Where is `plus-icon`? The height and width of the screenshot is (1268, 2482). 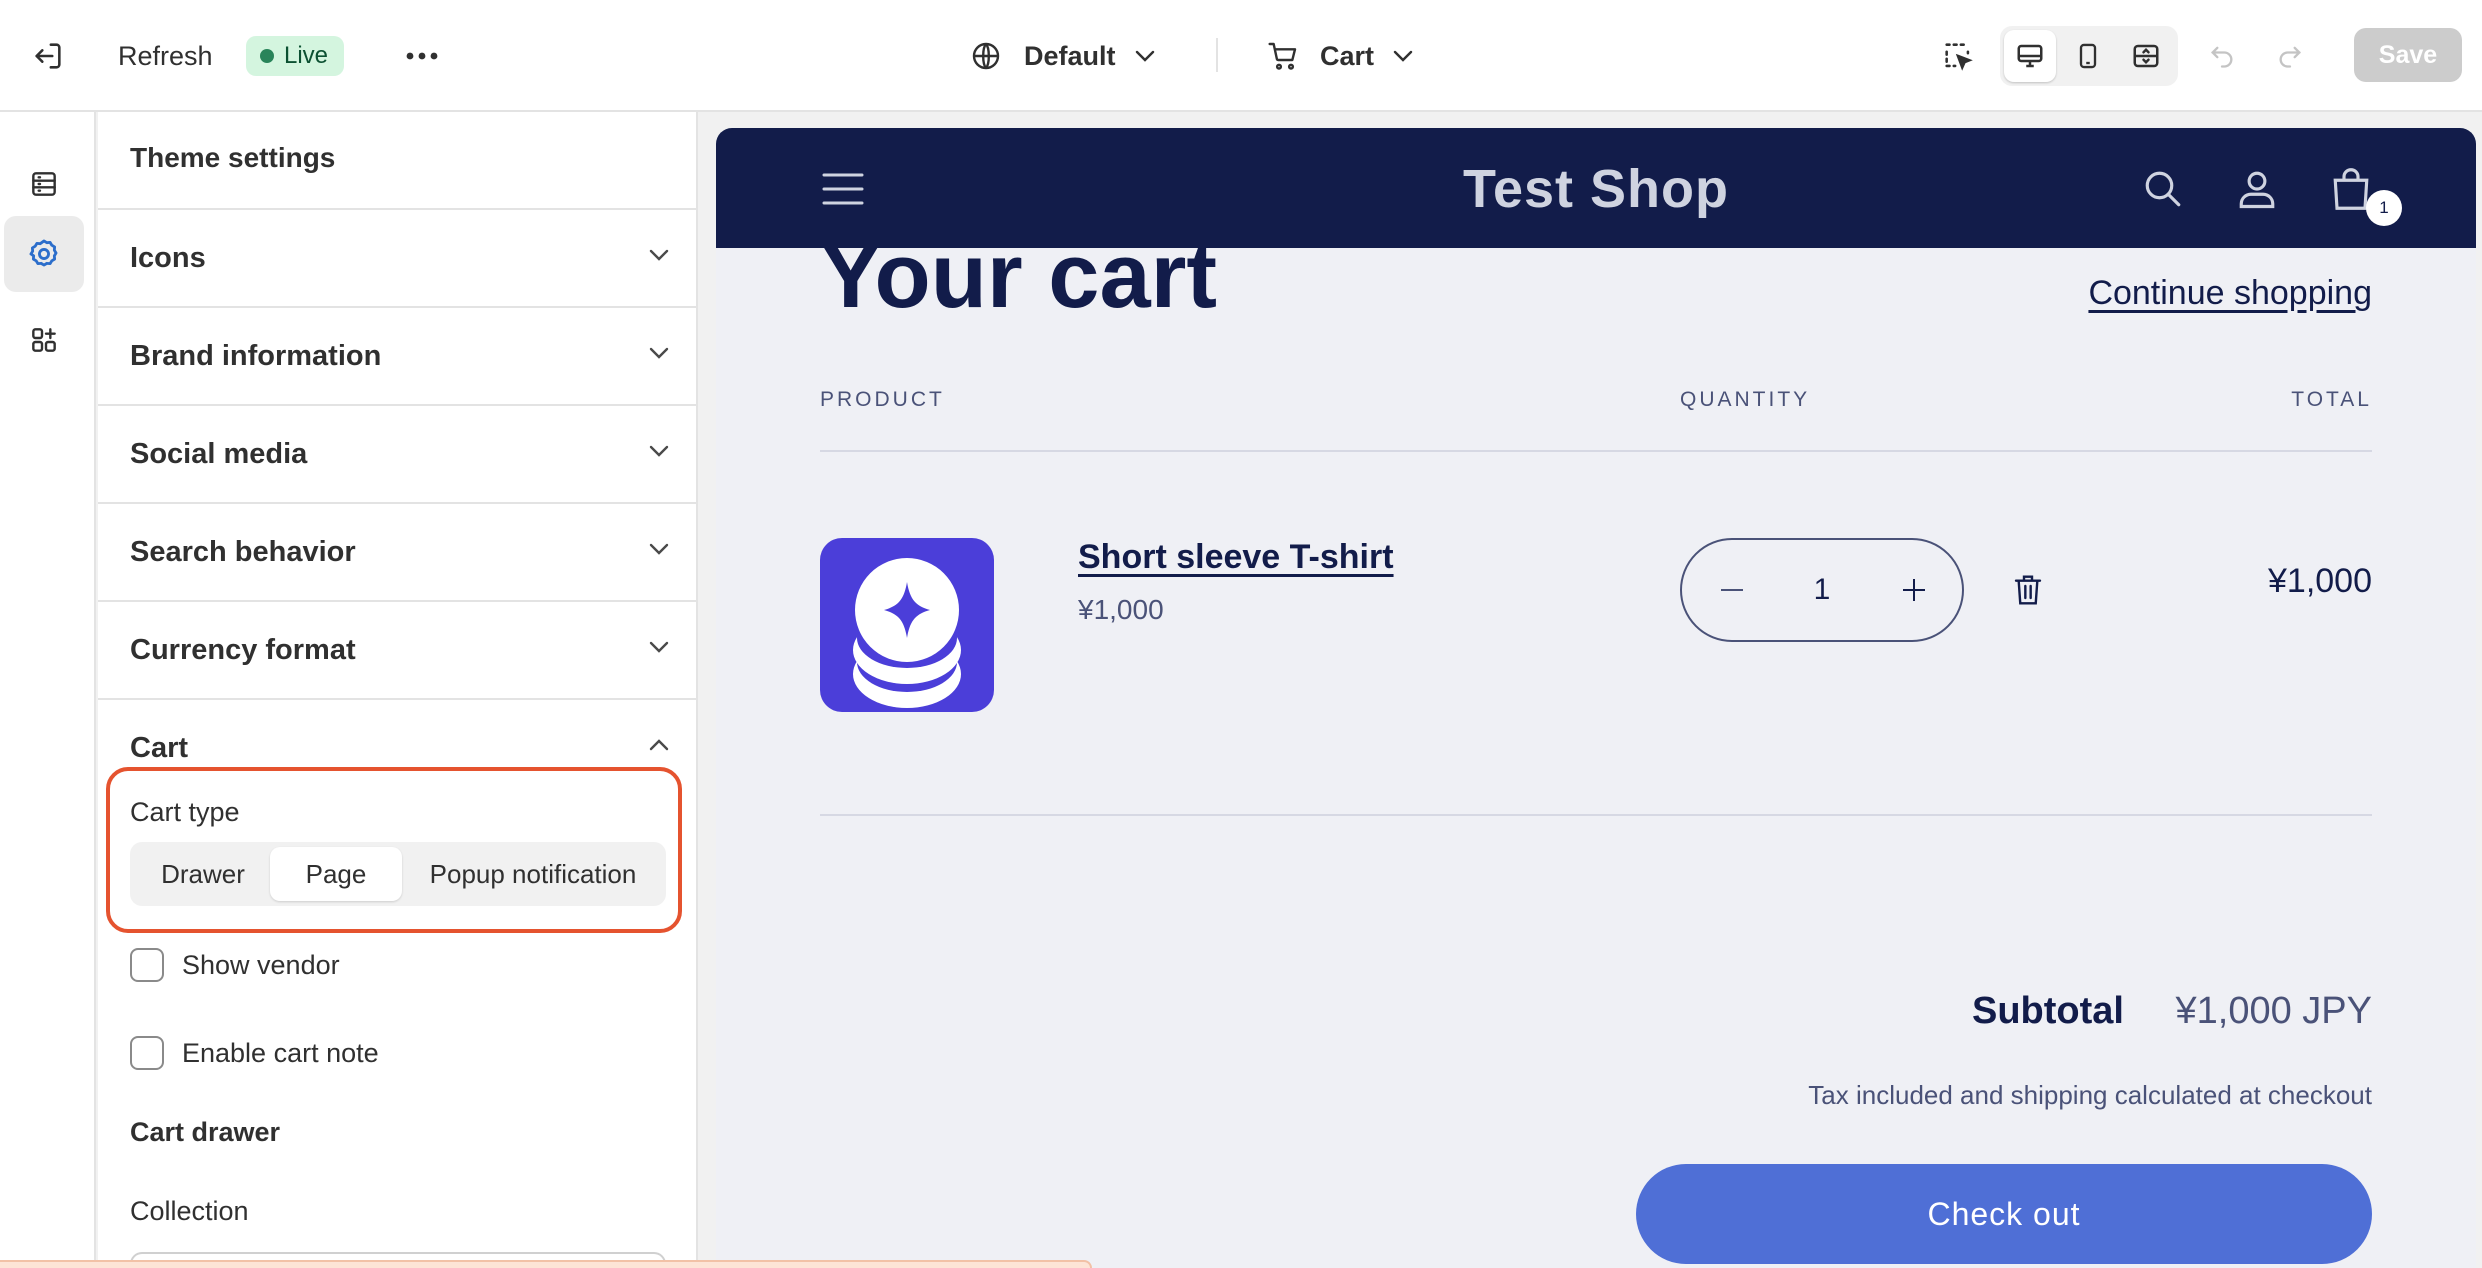
plus-icon is located at coordinates (1914, 590).